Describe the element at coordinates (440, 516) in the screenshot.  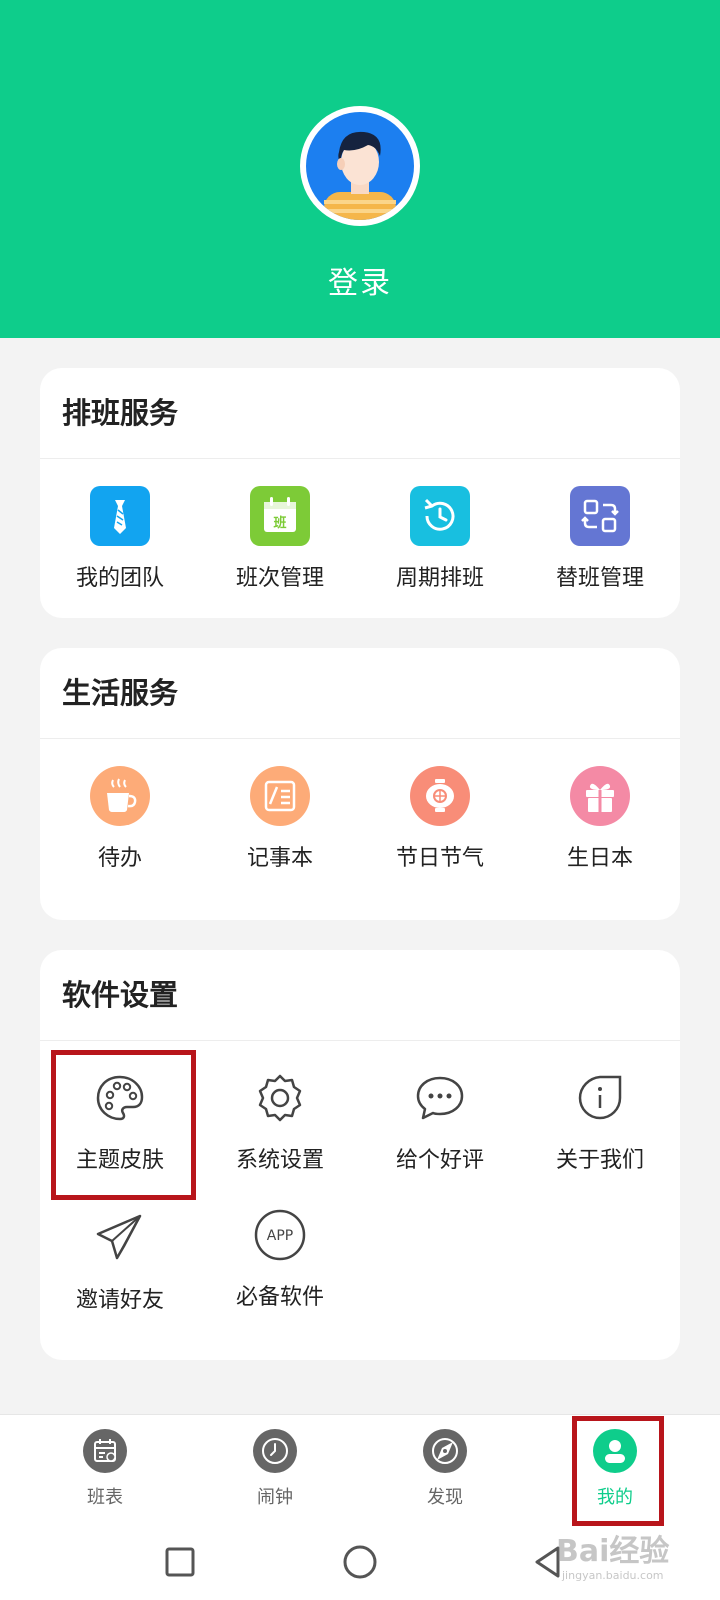
I see `cycle-clock-icon` at that location.